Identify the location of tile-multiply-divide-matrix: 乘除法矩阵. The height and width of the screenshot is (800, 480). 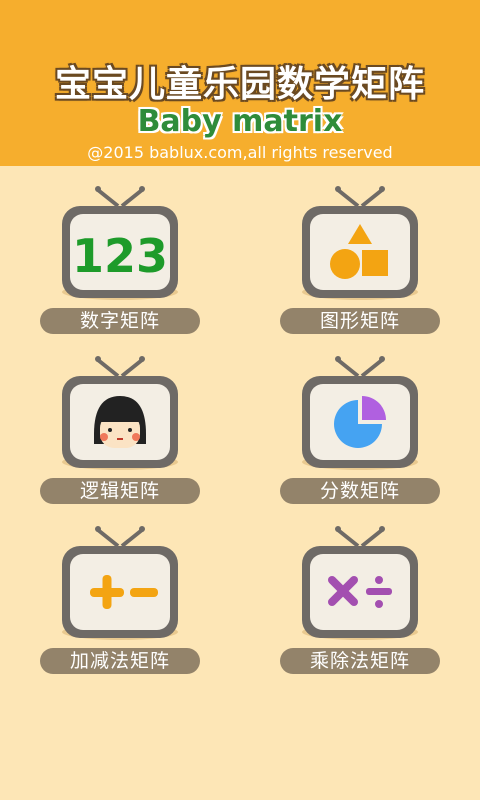
(360, 600).